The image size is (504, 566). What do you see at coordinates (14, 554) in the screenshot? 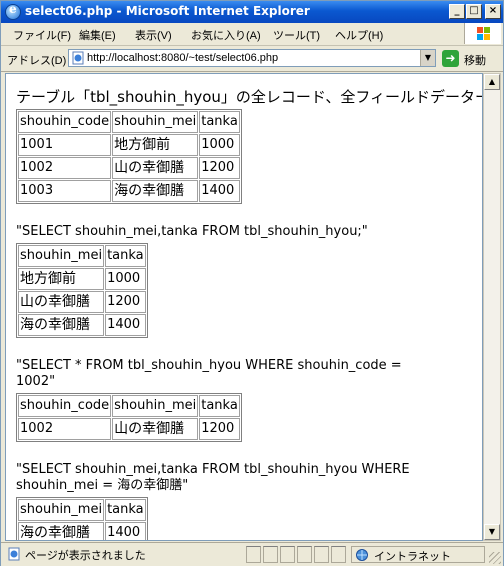
I see `page-done-icon` at bounding box center [14, 554].